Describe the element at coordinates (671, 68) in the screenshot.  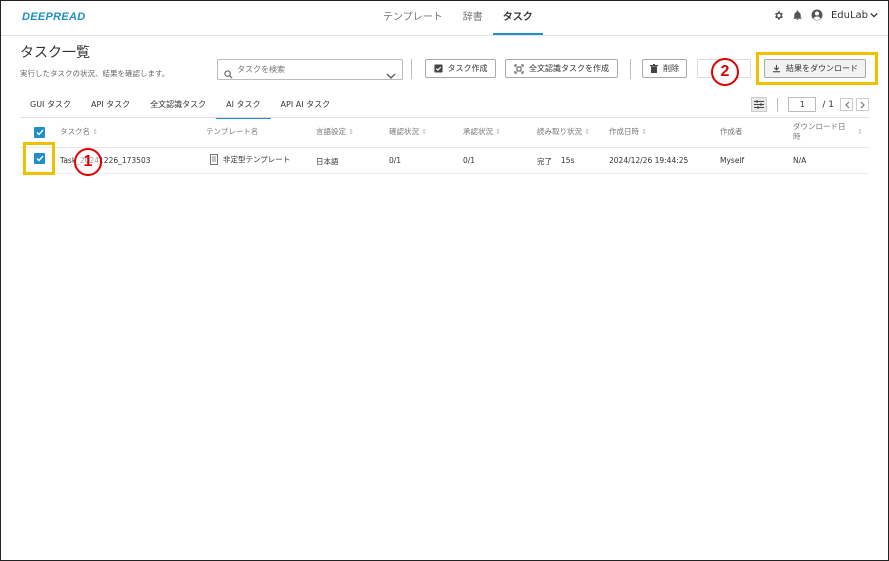
I see `delete-label: 削除` at that location.